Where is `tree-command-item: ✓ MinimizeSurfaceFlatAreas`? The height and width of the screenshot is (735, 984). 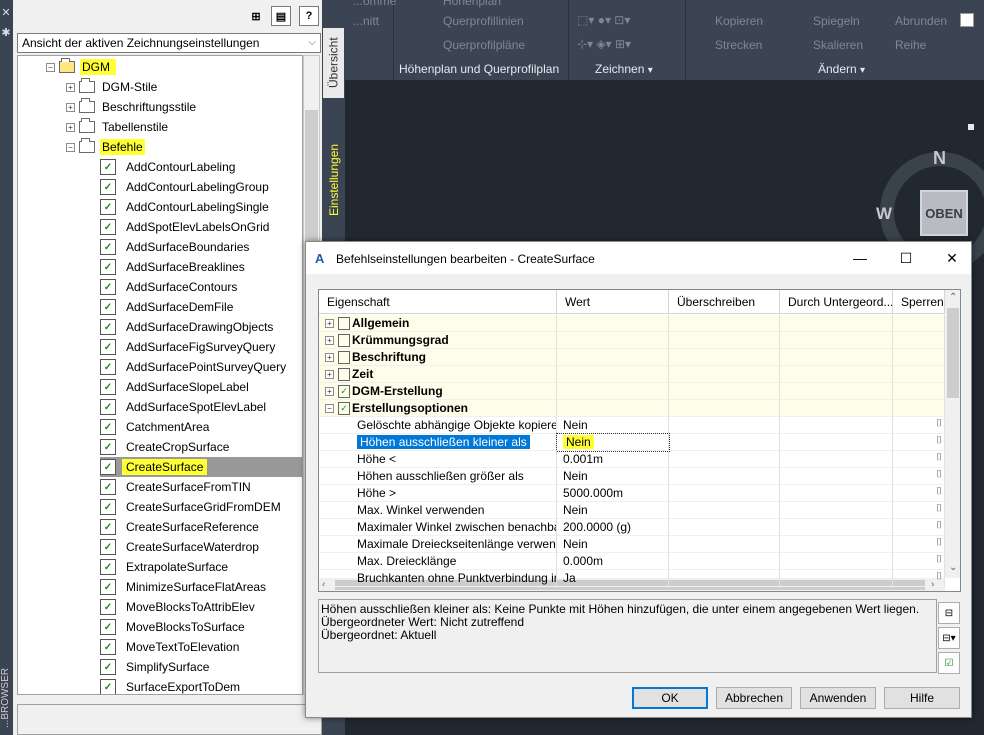 tree-command-item: ✓ MinimizeSurfaceFlatAreas is located at coordinates (185, 587).